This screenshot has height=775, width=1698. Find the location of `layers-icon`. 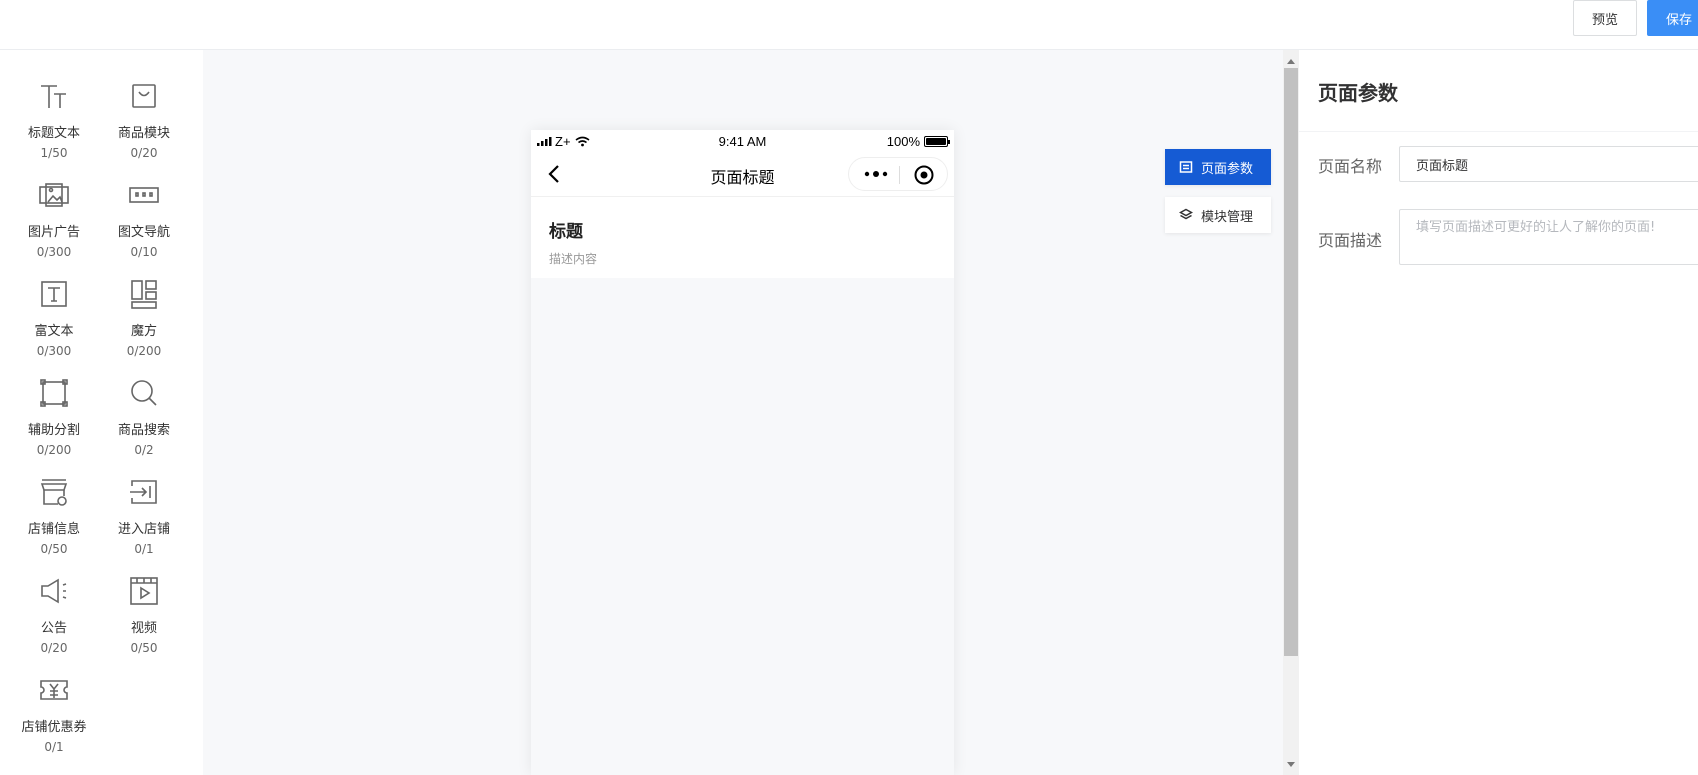

layers-icon is located at coordinates (1186, 214).